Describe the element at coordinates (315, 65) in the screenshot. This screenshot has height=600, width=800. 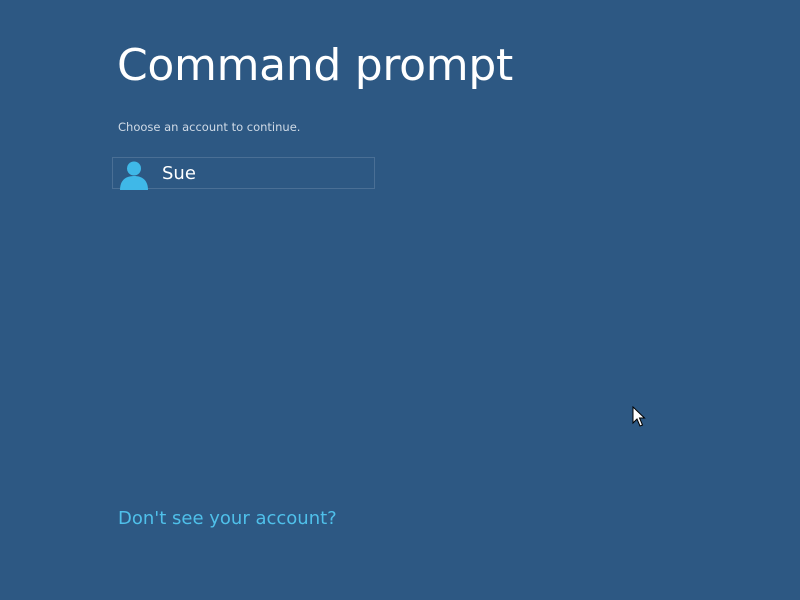
I see `page-title: Command prompt` at that location.